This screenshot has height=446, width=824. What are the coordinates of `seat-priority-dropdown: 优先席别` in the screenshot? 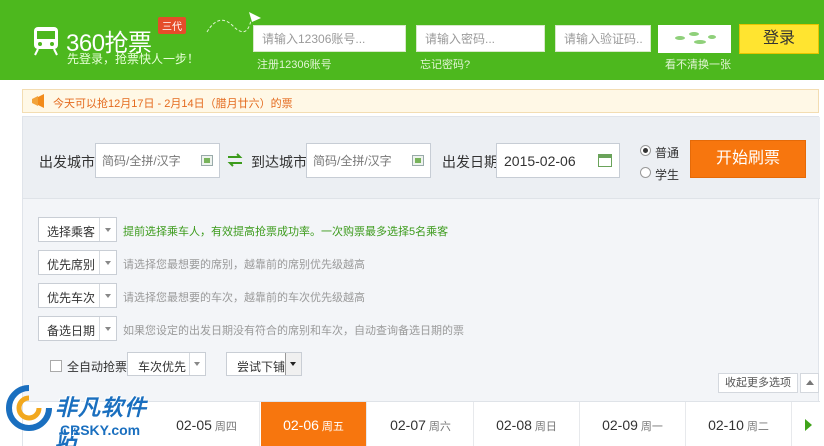 It's located at (77, 262).